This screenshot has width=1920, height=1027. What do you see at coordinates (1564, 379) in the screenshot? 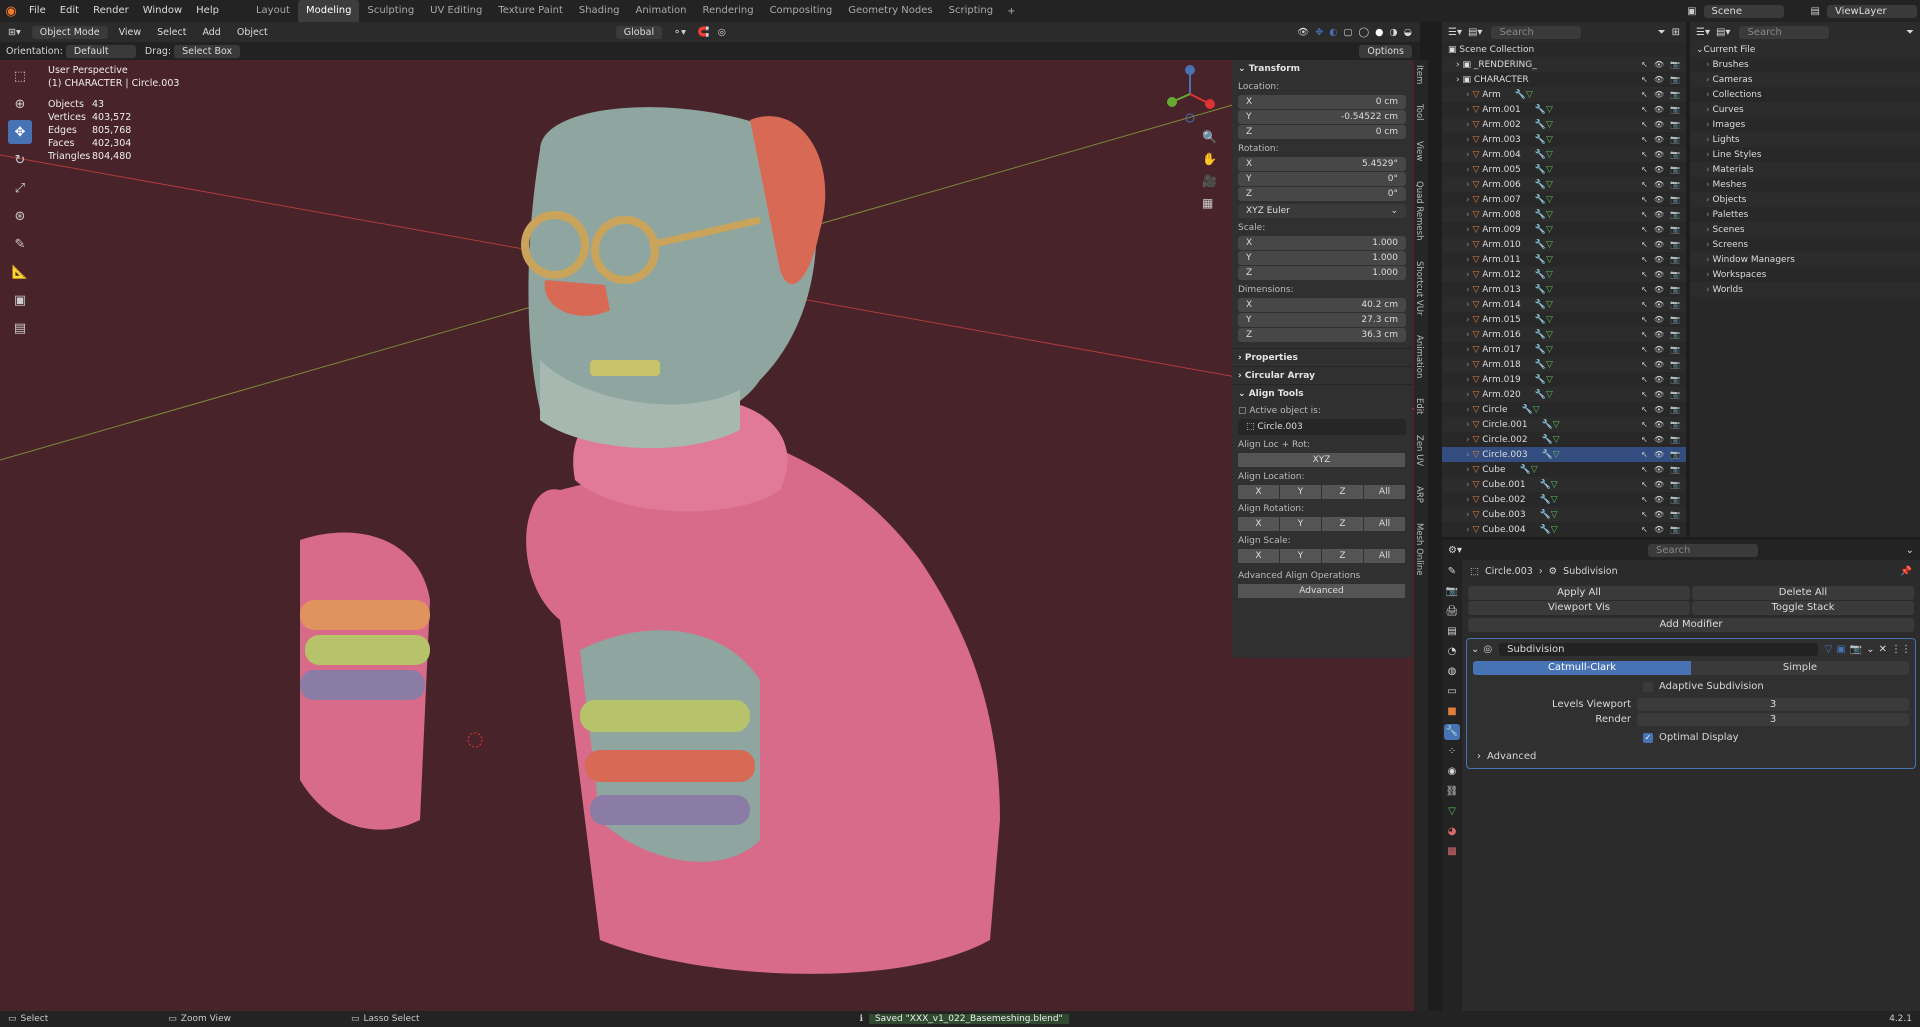
I see `outliner-row-object: › ▽ Arm.019 🔧▽ ↖ 👁 📷` at bounding box center [1564, 379].